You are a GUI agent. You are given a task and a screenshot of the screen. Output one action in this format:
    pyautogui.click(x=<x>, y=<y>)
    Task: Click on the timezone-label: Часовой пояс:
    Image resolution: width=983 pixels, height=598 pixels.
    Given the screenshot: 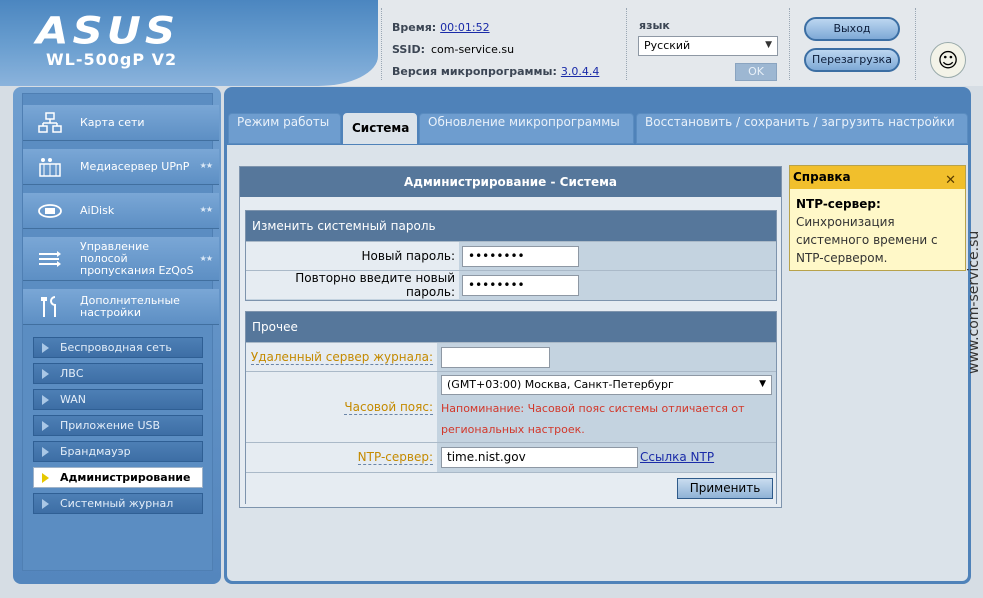 What is the action you would take?
    pyautogui.click(x=388, y=407)
    